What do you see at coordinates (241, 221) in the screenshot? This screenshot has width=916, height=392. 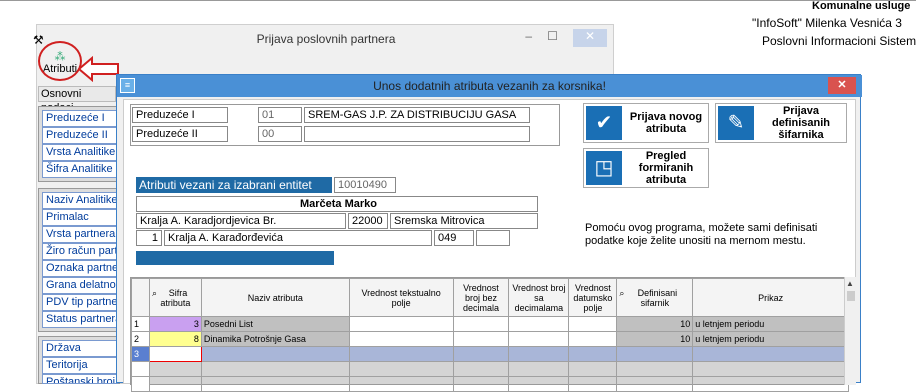 I see `street-field: Kralja A. Karadjordjevica Br.` at bounding box center [241, 221].